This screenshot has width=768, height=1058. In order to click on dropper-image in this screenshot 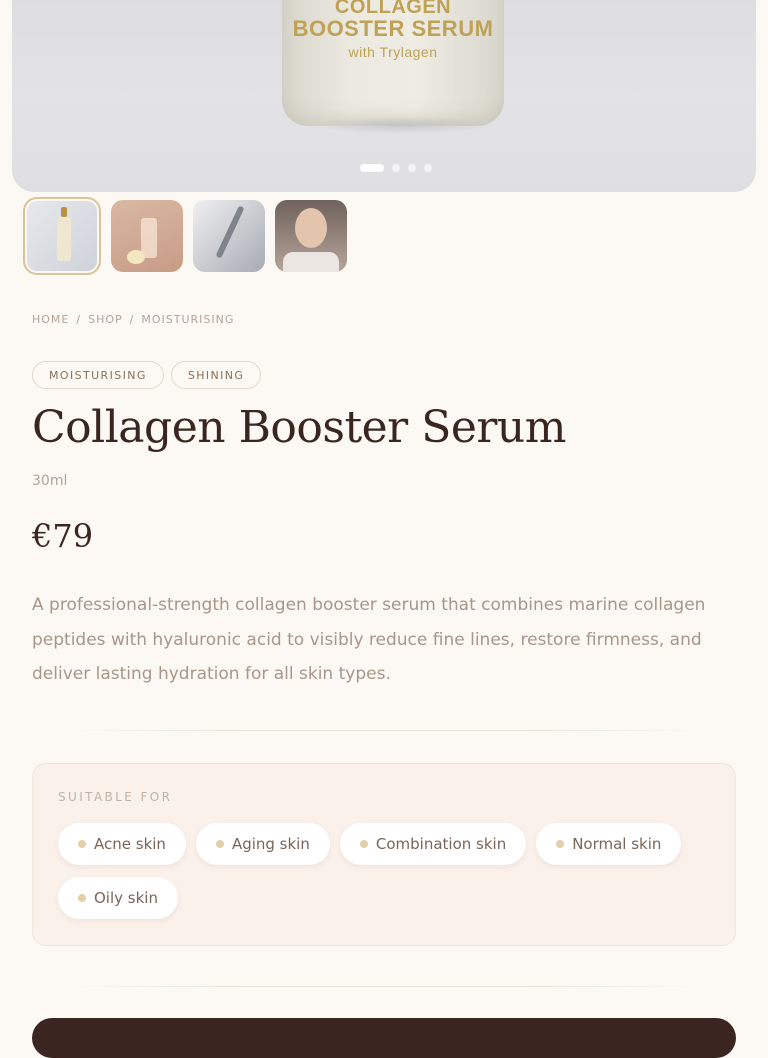, I will do `click(230, 232)`.